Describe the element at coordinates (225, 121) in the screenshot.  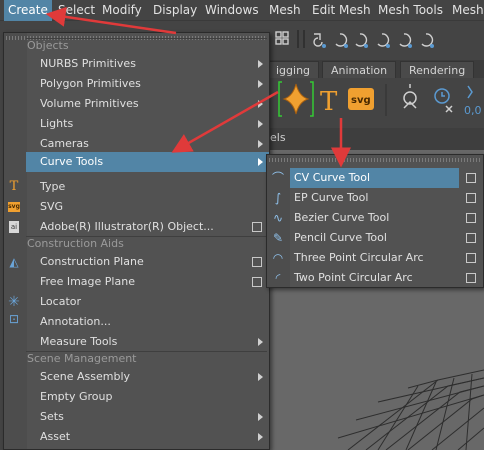
I see `arrow-to-curve-tools` at that location.